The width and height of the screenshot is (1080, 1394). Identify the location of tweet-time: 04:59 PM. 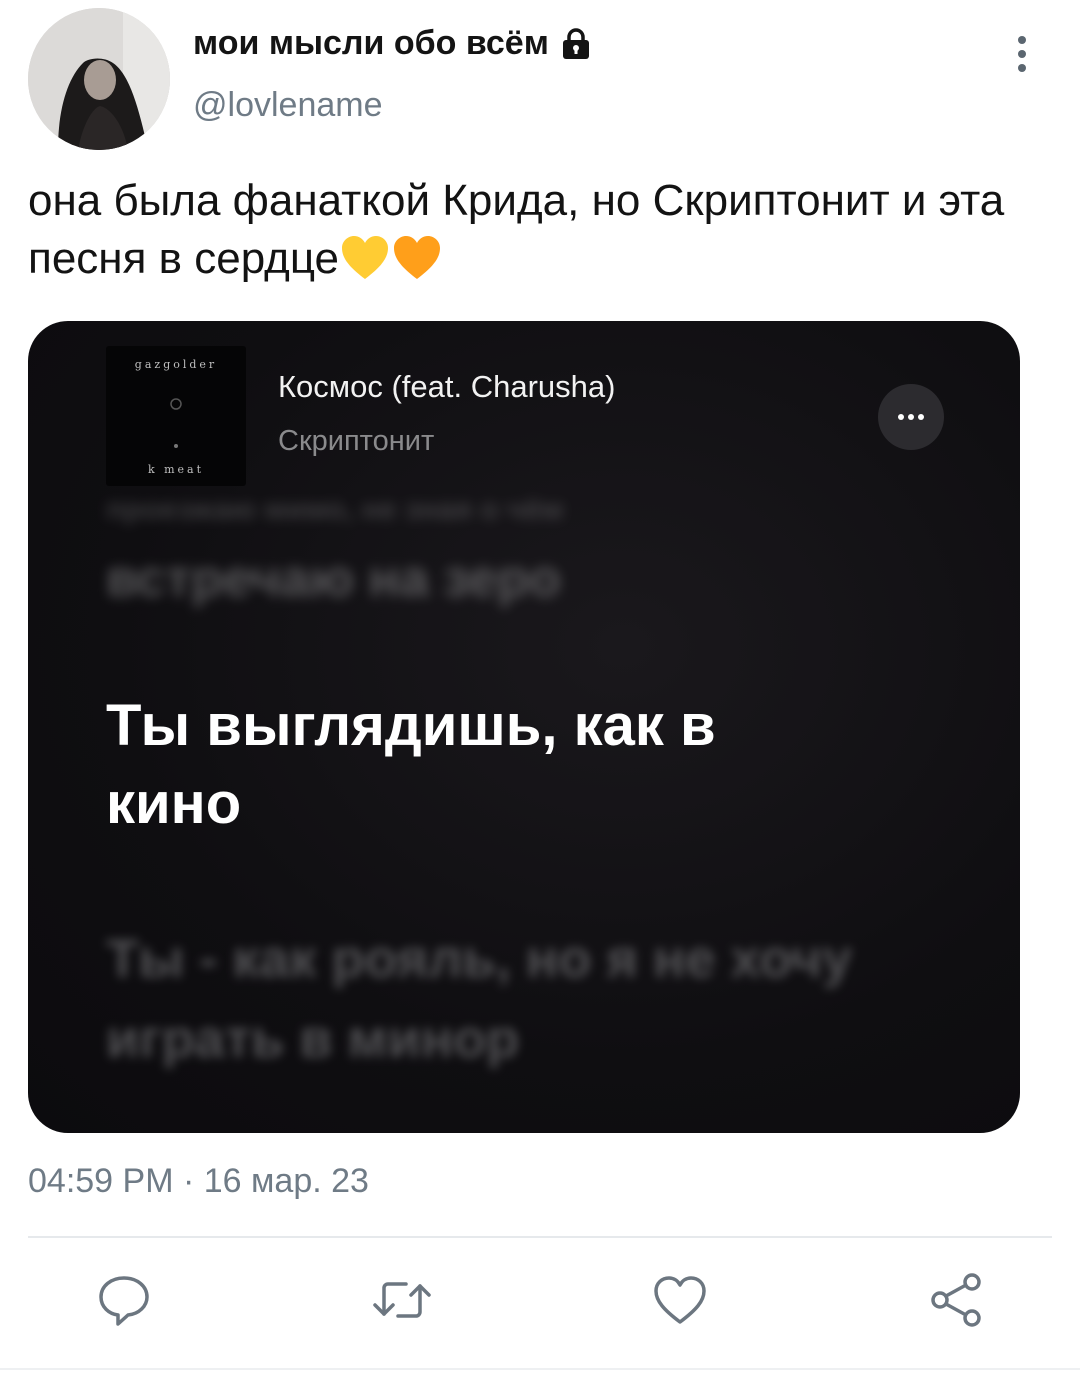
(101, 1181).